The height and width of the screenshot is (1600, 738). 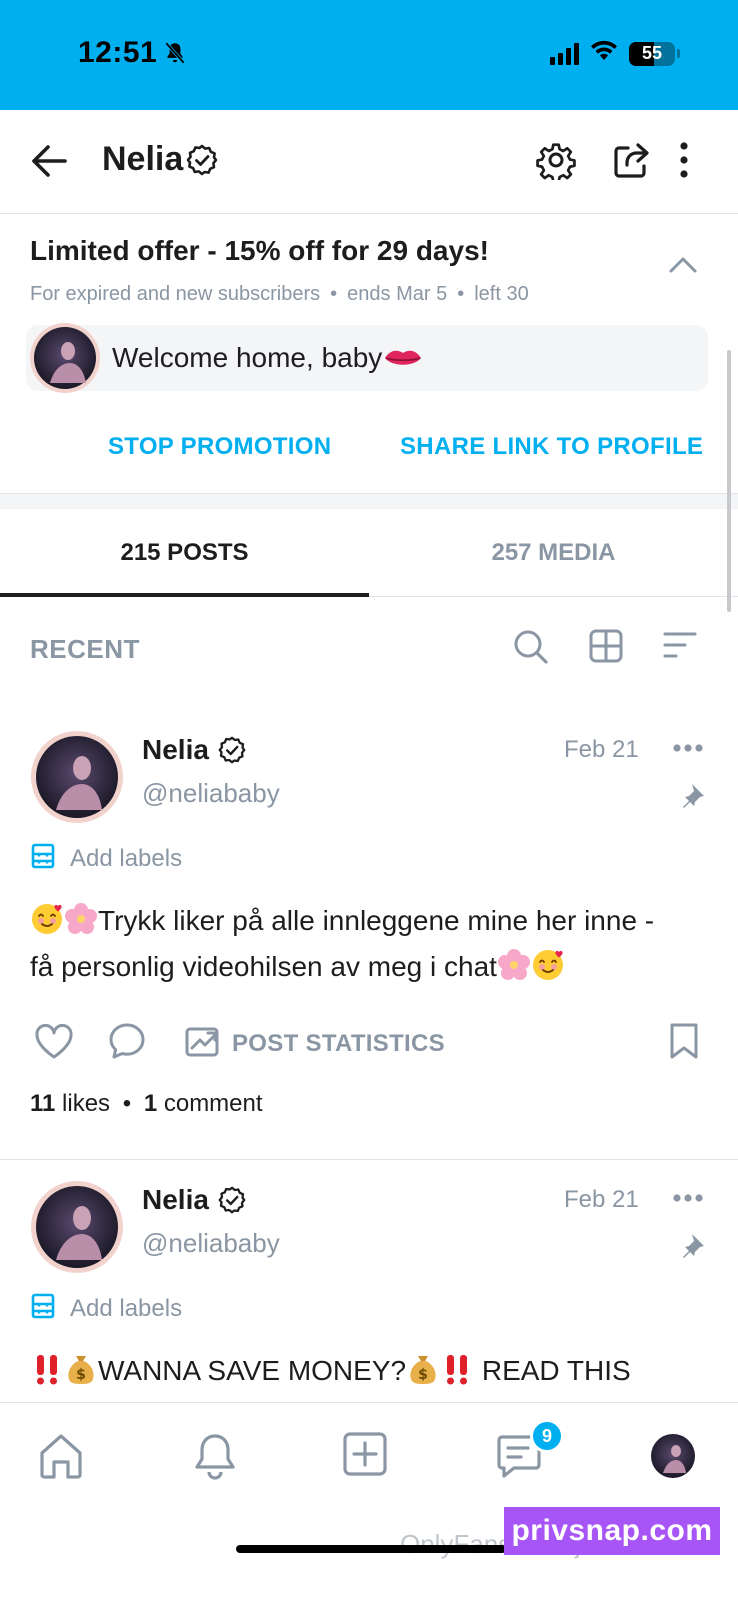 What do you see at coordinates (632, 162) in the screenshot?
I see `share-icon` at bounding box center [632, 162].